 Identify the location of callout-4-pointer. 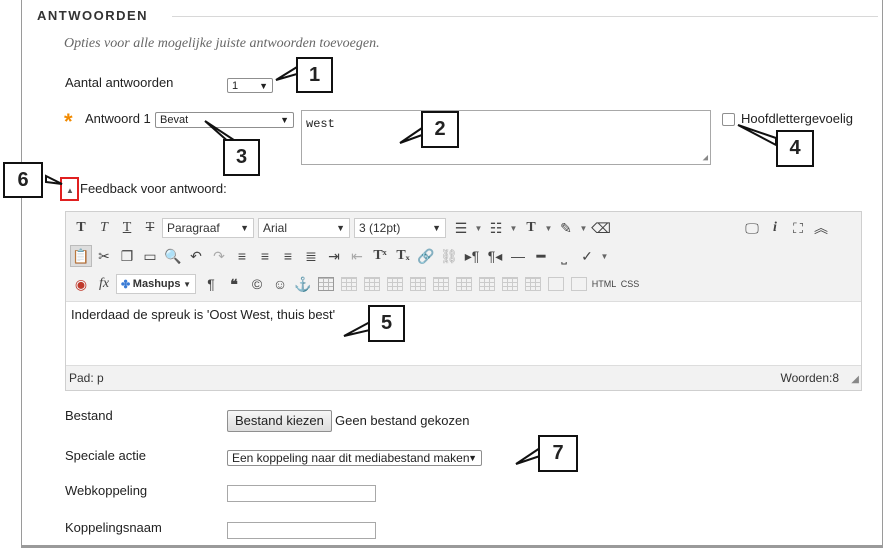
(757, 135).